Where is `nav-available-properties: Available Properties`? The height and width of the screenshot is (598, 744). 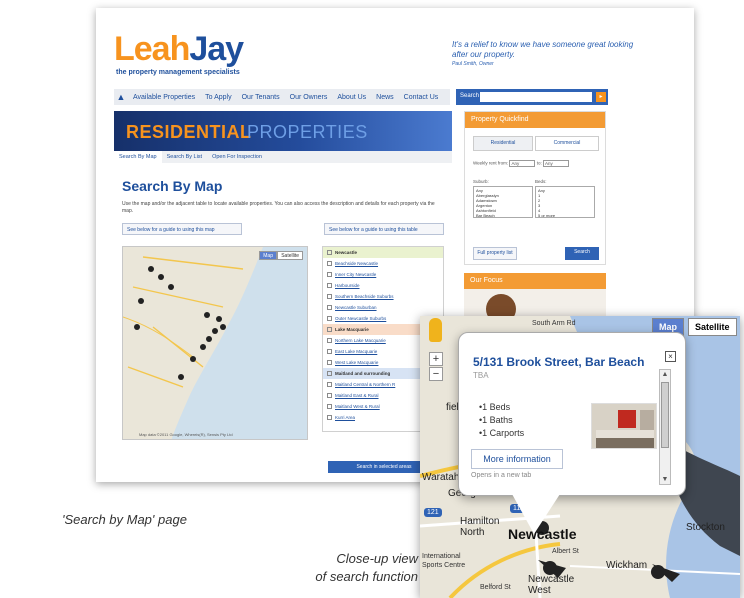
nav-available-properties: Available Properties is located at coordinates (164, 97).